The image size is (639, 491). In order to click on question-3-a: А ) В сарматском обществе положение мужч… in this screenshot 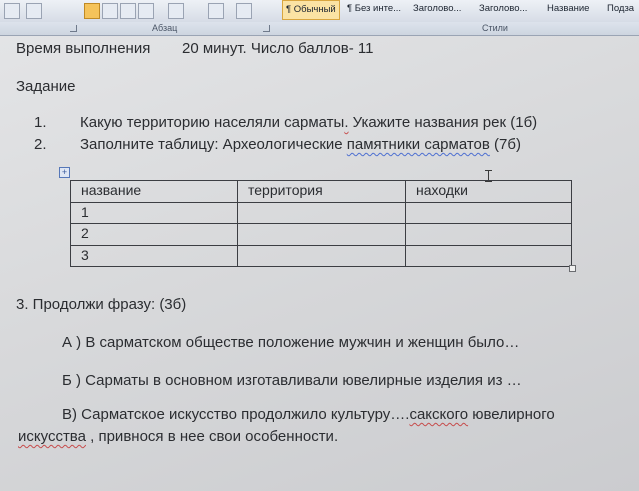, I will do `click(291, 342)`.